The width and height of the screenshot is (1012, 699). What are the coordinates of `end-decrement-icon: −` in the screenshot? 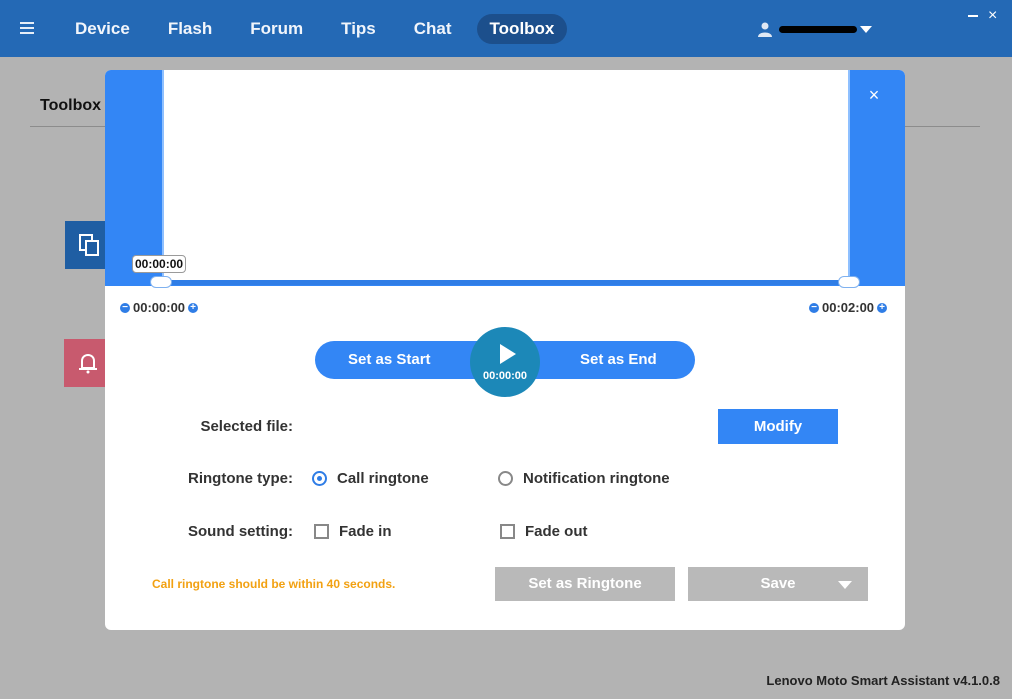 It's located at (814, 307).